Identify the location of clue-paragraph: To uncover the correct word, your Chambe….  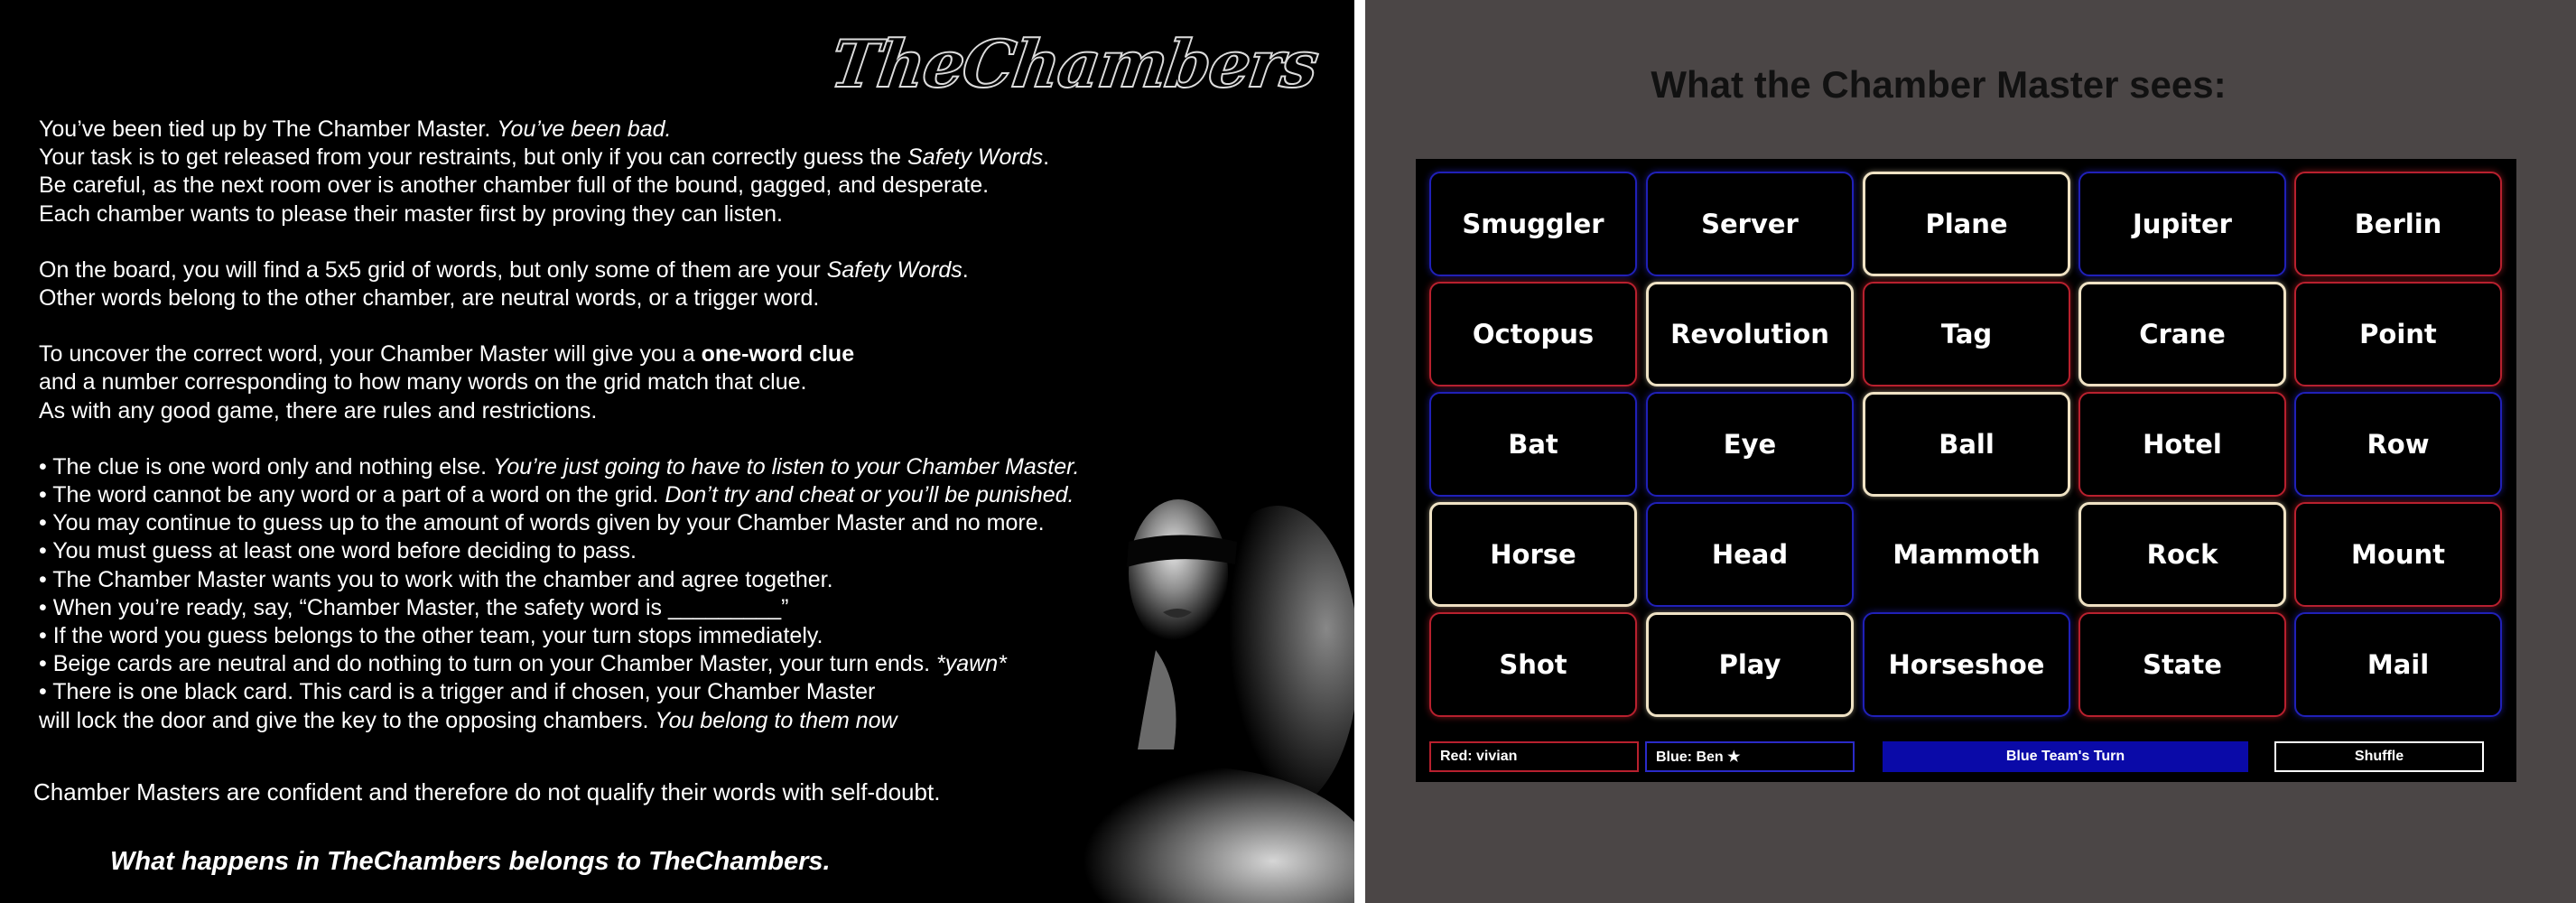
(447, 382).